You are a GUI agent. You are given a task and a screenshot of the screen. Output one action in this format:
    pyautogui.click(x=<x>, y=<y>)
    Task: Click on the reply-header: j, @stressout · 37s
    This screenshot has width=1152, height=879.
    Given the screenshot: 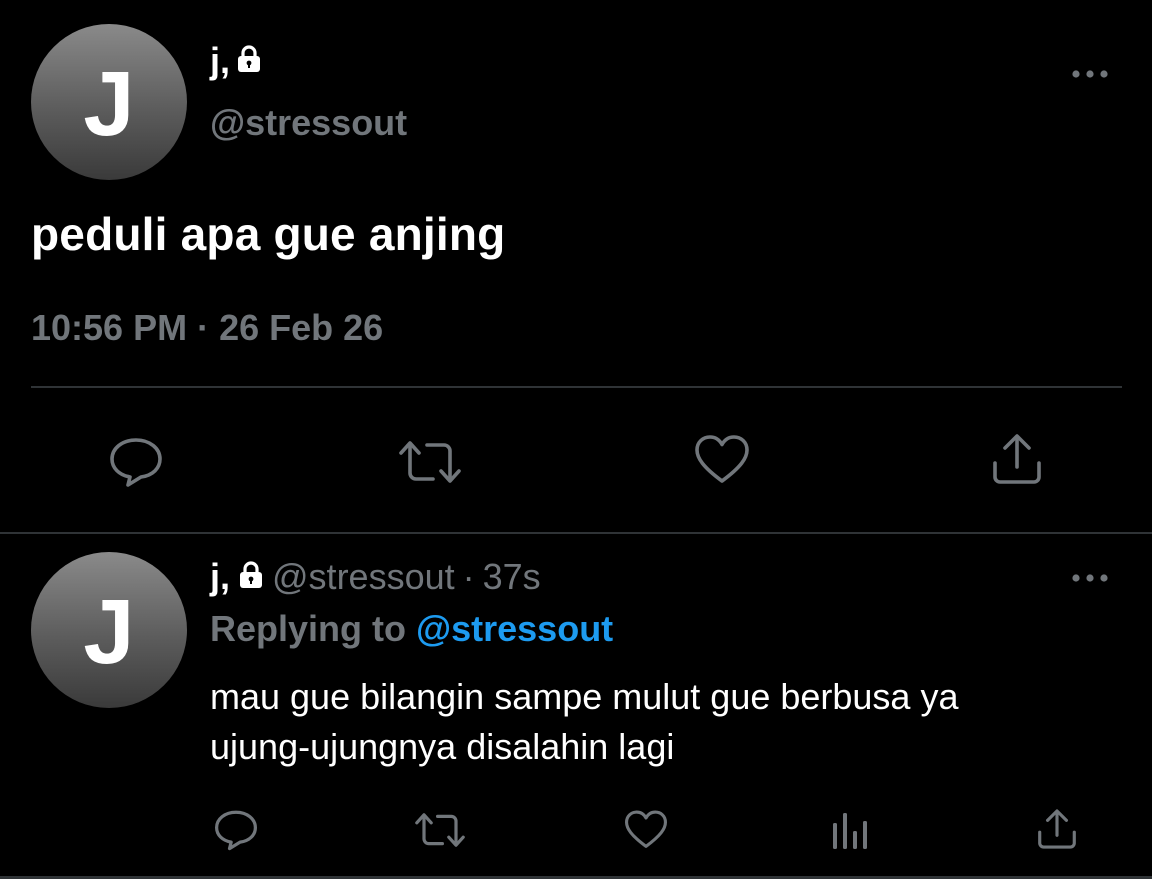 What is the action you would take?
    pyautogui.click(x=375, y=577)
    